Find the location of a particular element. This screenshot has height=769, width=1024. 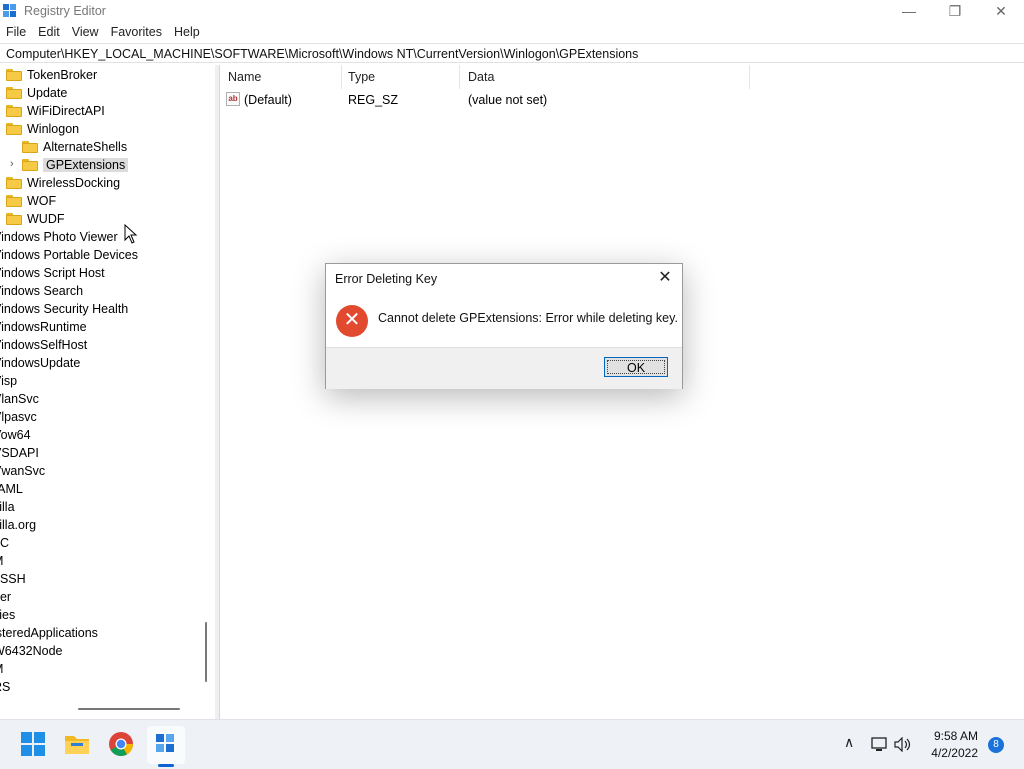

taskbar: ∧ 9:58 AM 4/2/2022 8 is located at coordinates (512, 744).